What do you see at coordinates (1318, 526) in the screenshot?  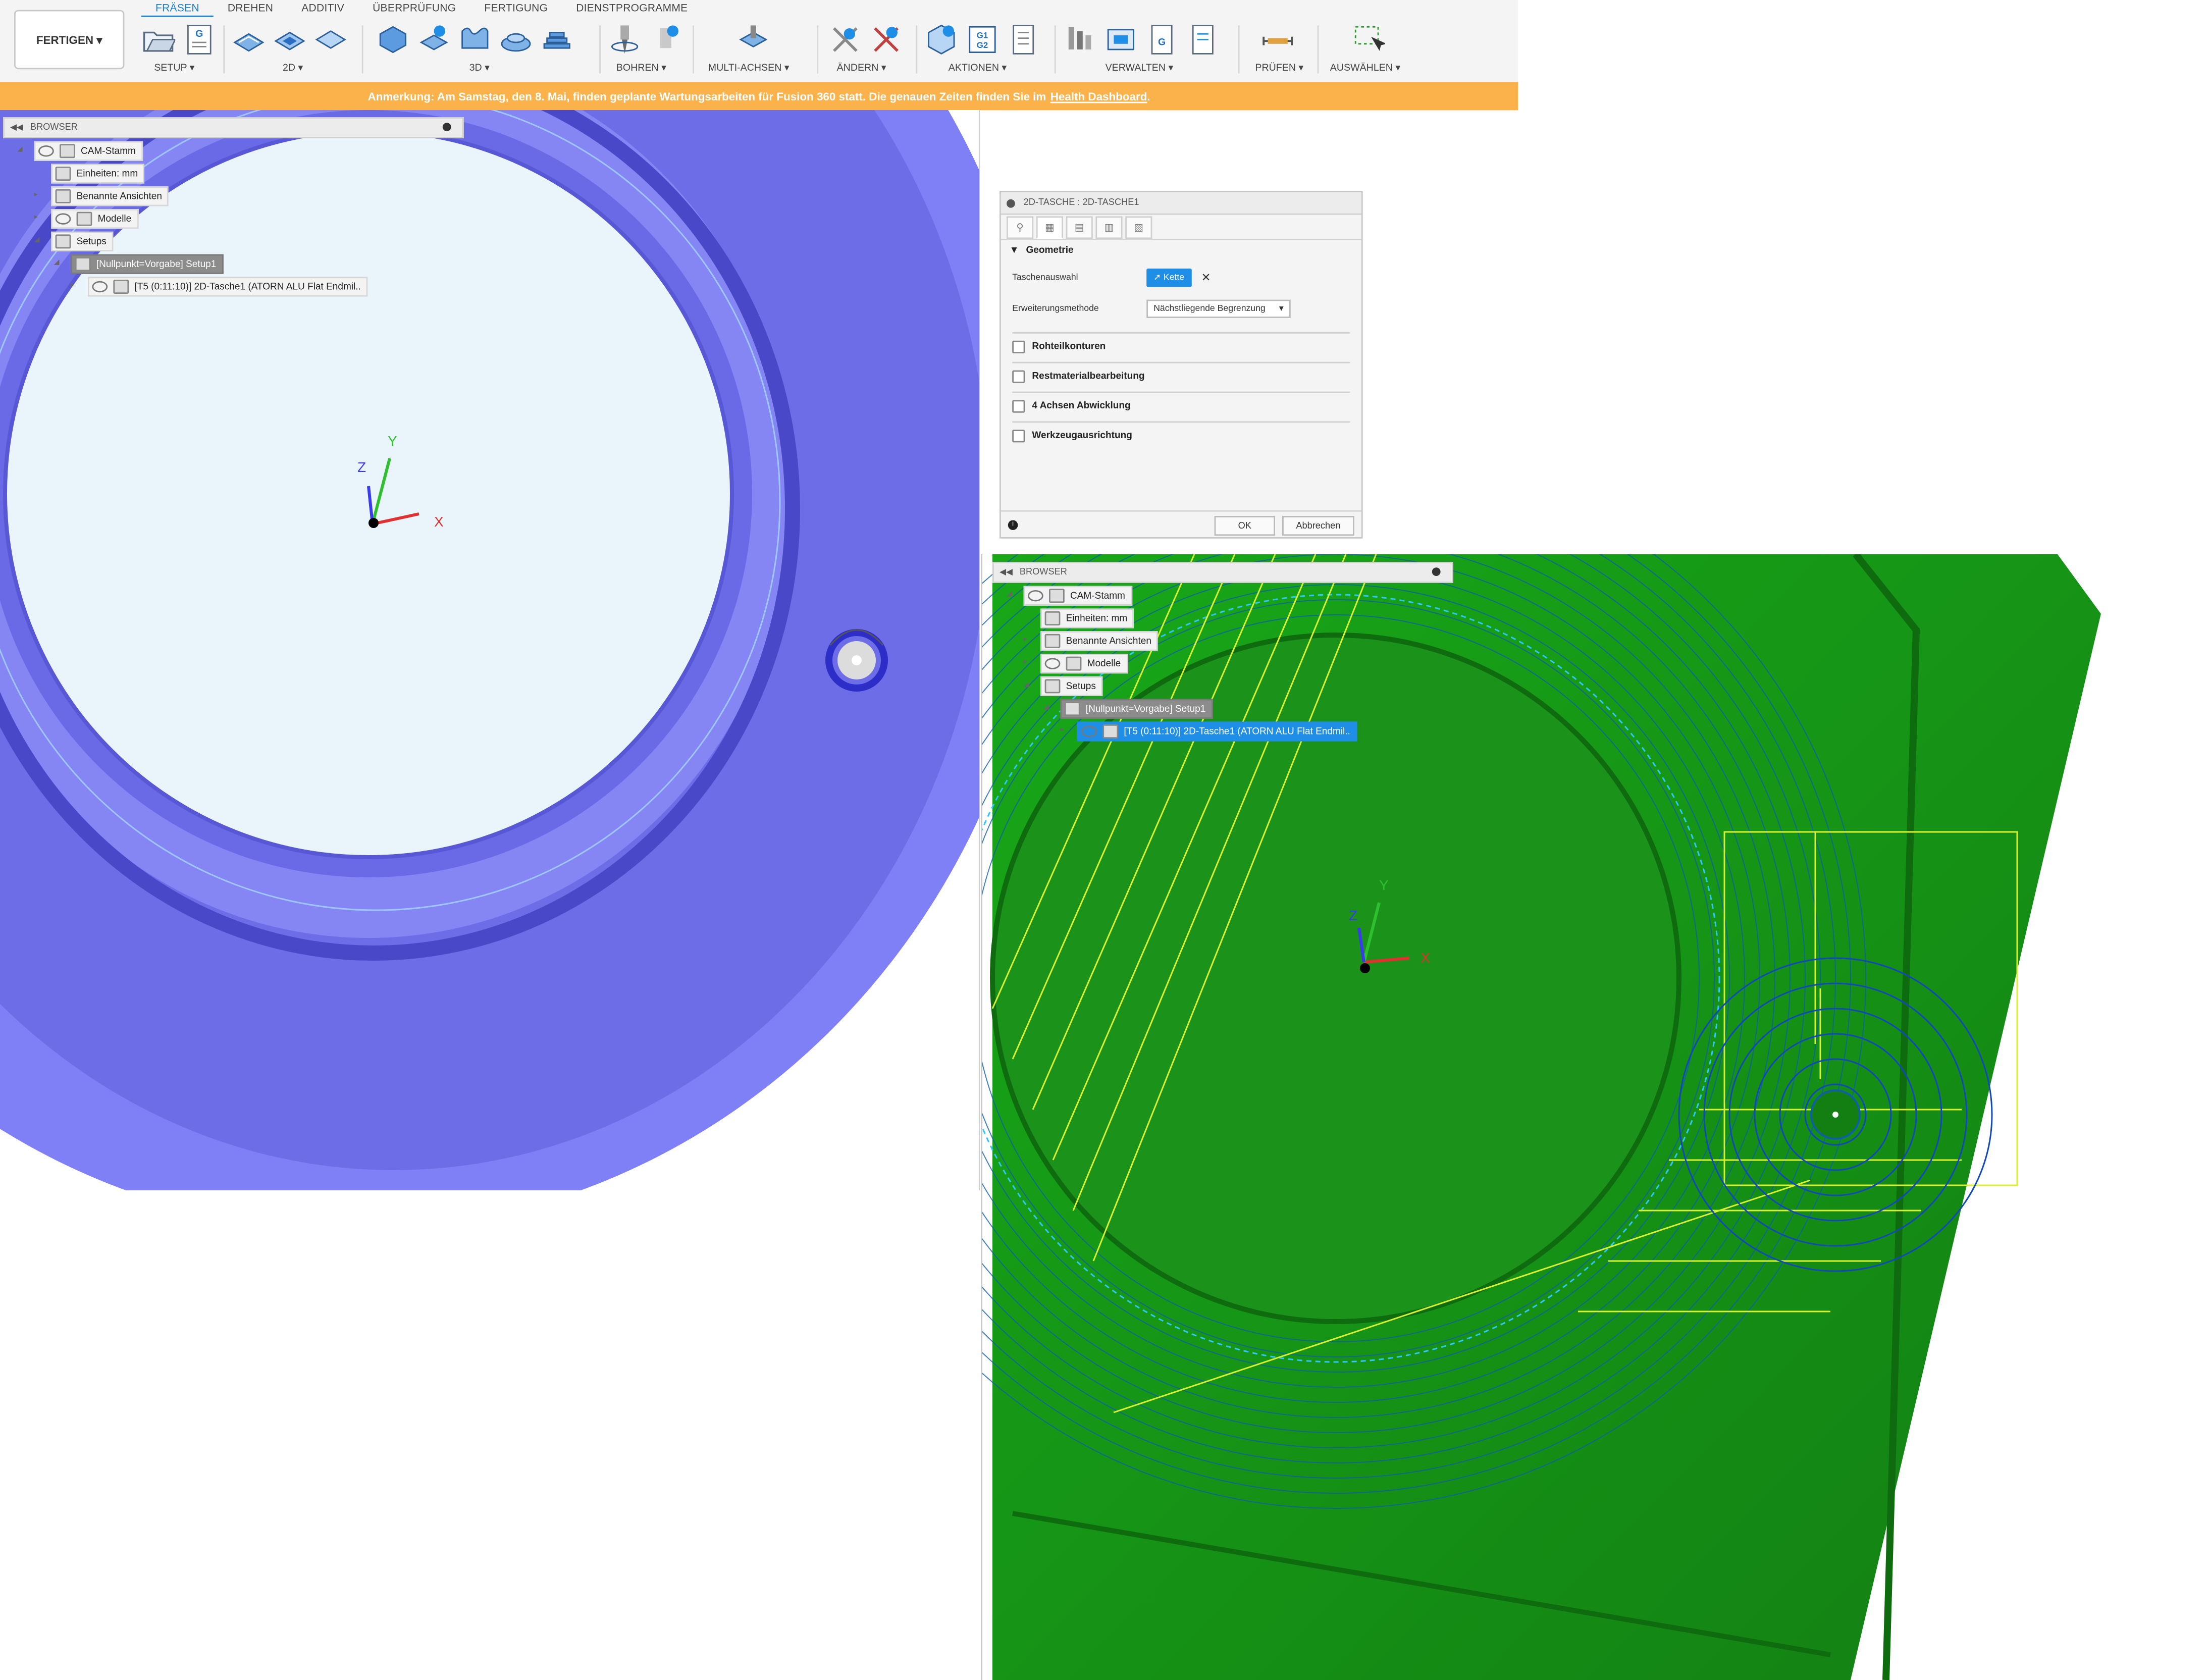 I see `cancel-button: Abbrechen` at bounding box center [1318, 526].